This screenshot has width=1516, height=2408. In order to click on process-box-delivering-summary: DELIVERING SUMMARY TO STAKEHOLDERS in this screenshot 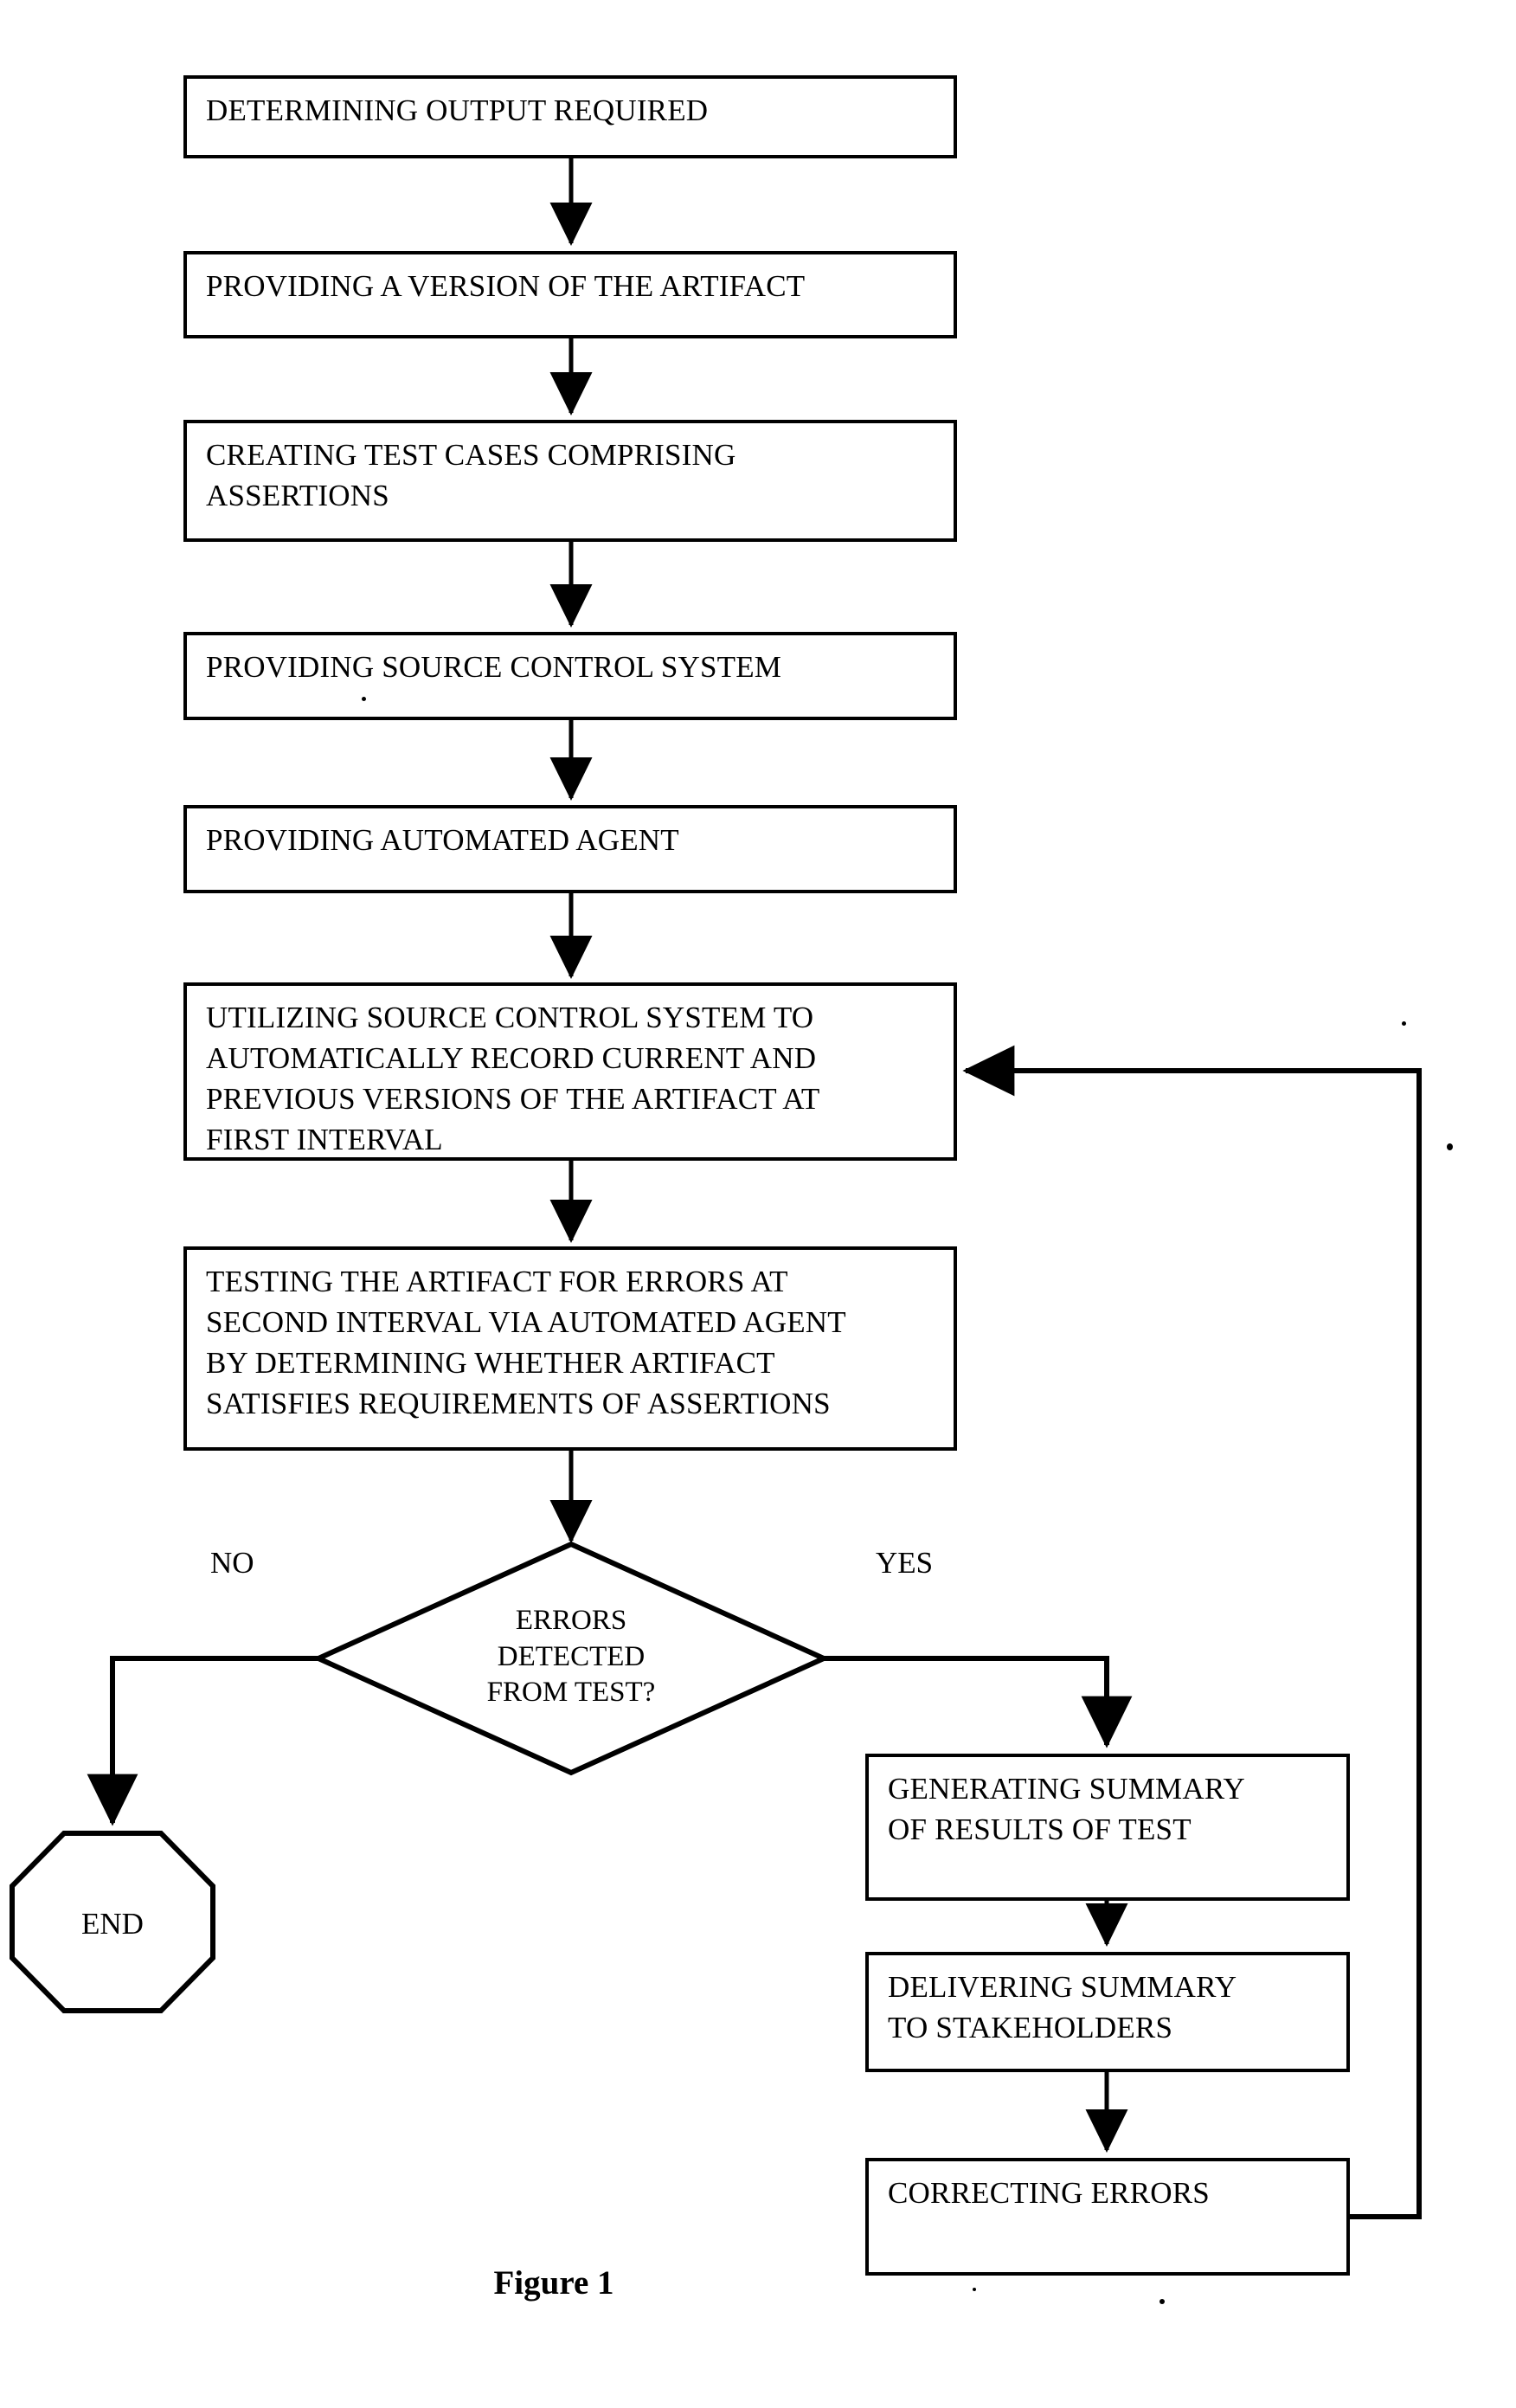, I will do `click(1107, 2012)`.